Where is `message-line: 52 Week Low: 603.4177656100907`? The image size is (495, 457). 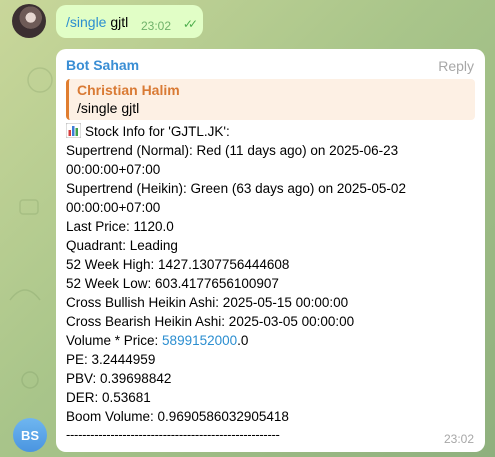
message-line: 52 Week Low: 603.4177656100907 is located at coordinates (172, 283).